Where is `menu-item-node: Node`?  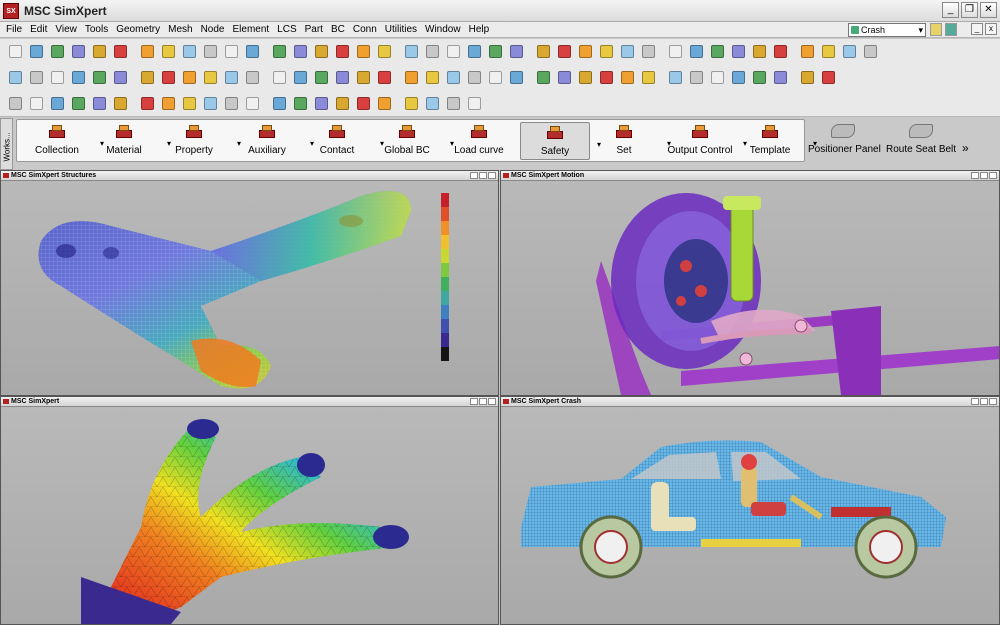 menu-item-node: Node is located at coordinates (213, 29).